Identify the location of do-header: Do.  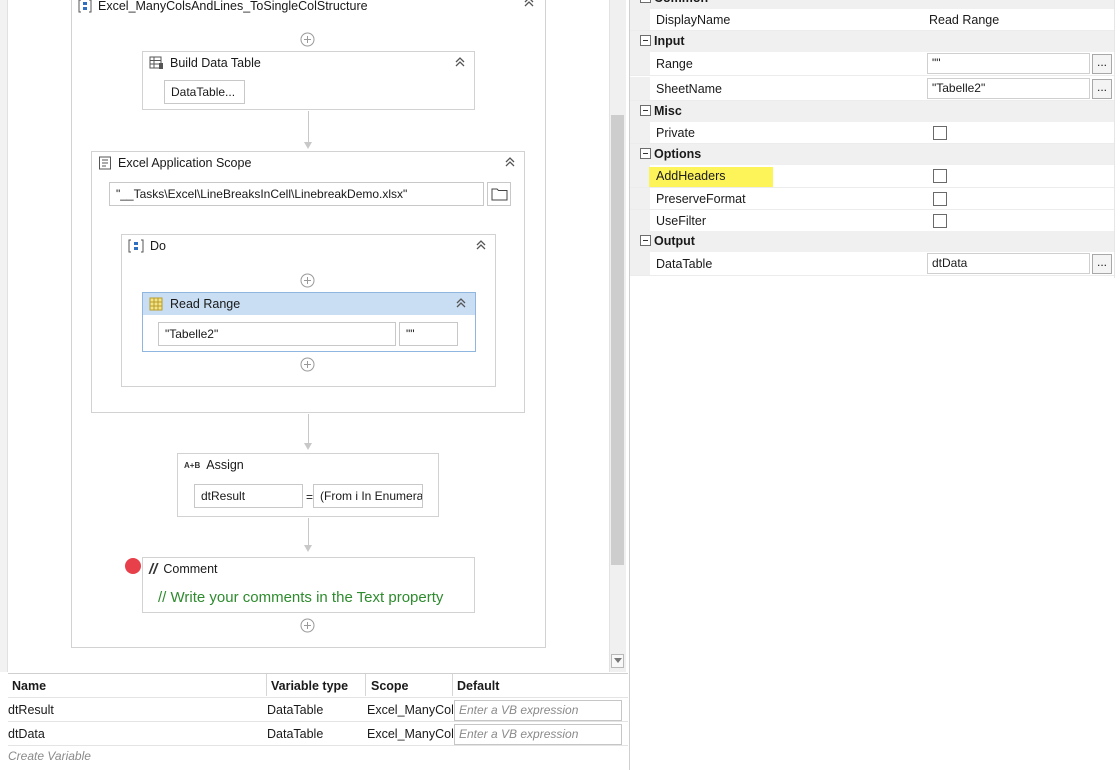
(308, 246).